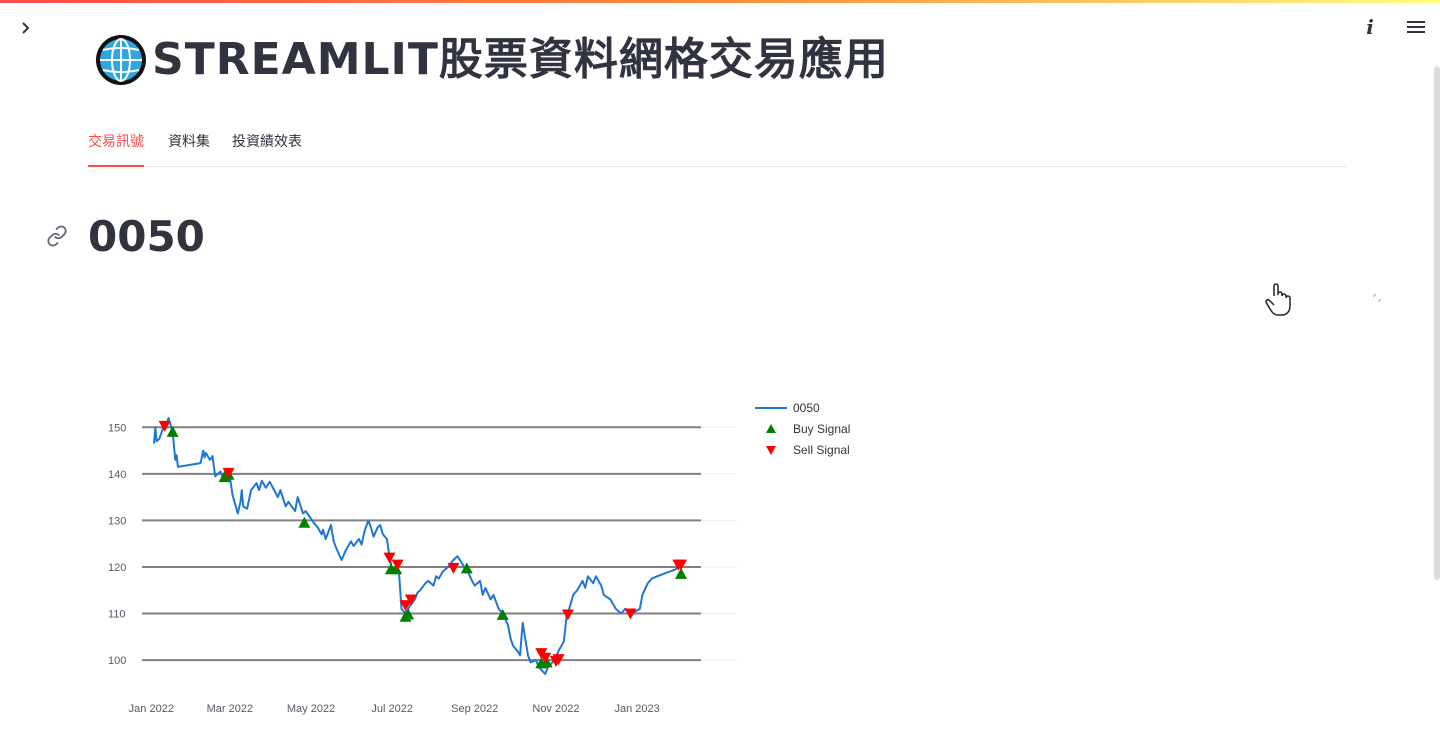 This screenshot has width=1440, height=751. I want to click on hand-cursor-icon, so click(1278, 299).